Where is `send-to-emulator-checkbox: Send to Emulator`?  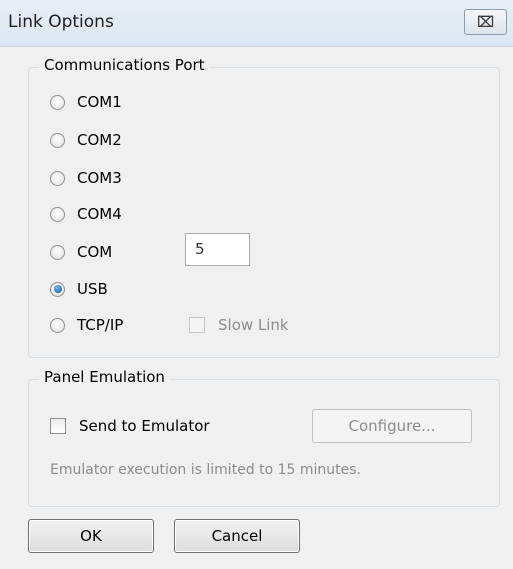
send-to-emulator-checkbox: Send to Emulator is located at coordinates (130, 426).